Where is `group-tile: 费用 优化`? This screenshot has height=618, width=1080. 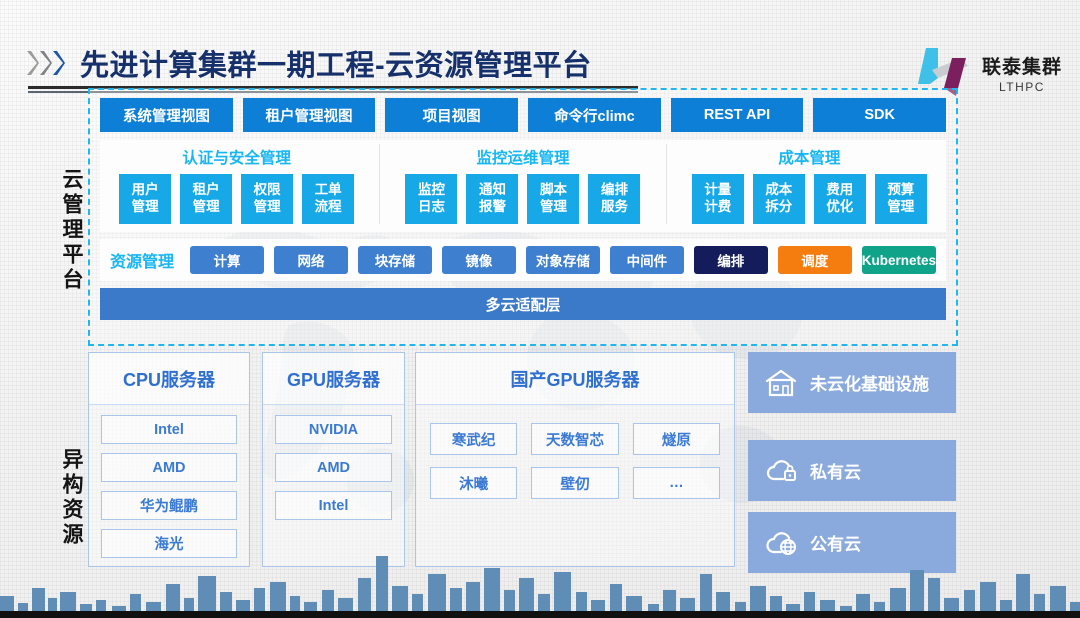
group-tile: 费用 优化 is located at coordinates (839, 199).